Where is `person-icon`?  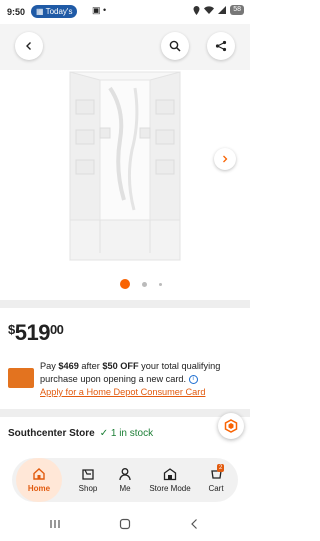 person-icon is located at coordinates (125, 474).